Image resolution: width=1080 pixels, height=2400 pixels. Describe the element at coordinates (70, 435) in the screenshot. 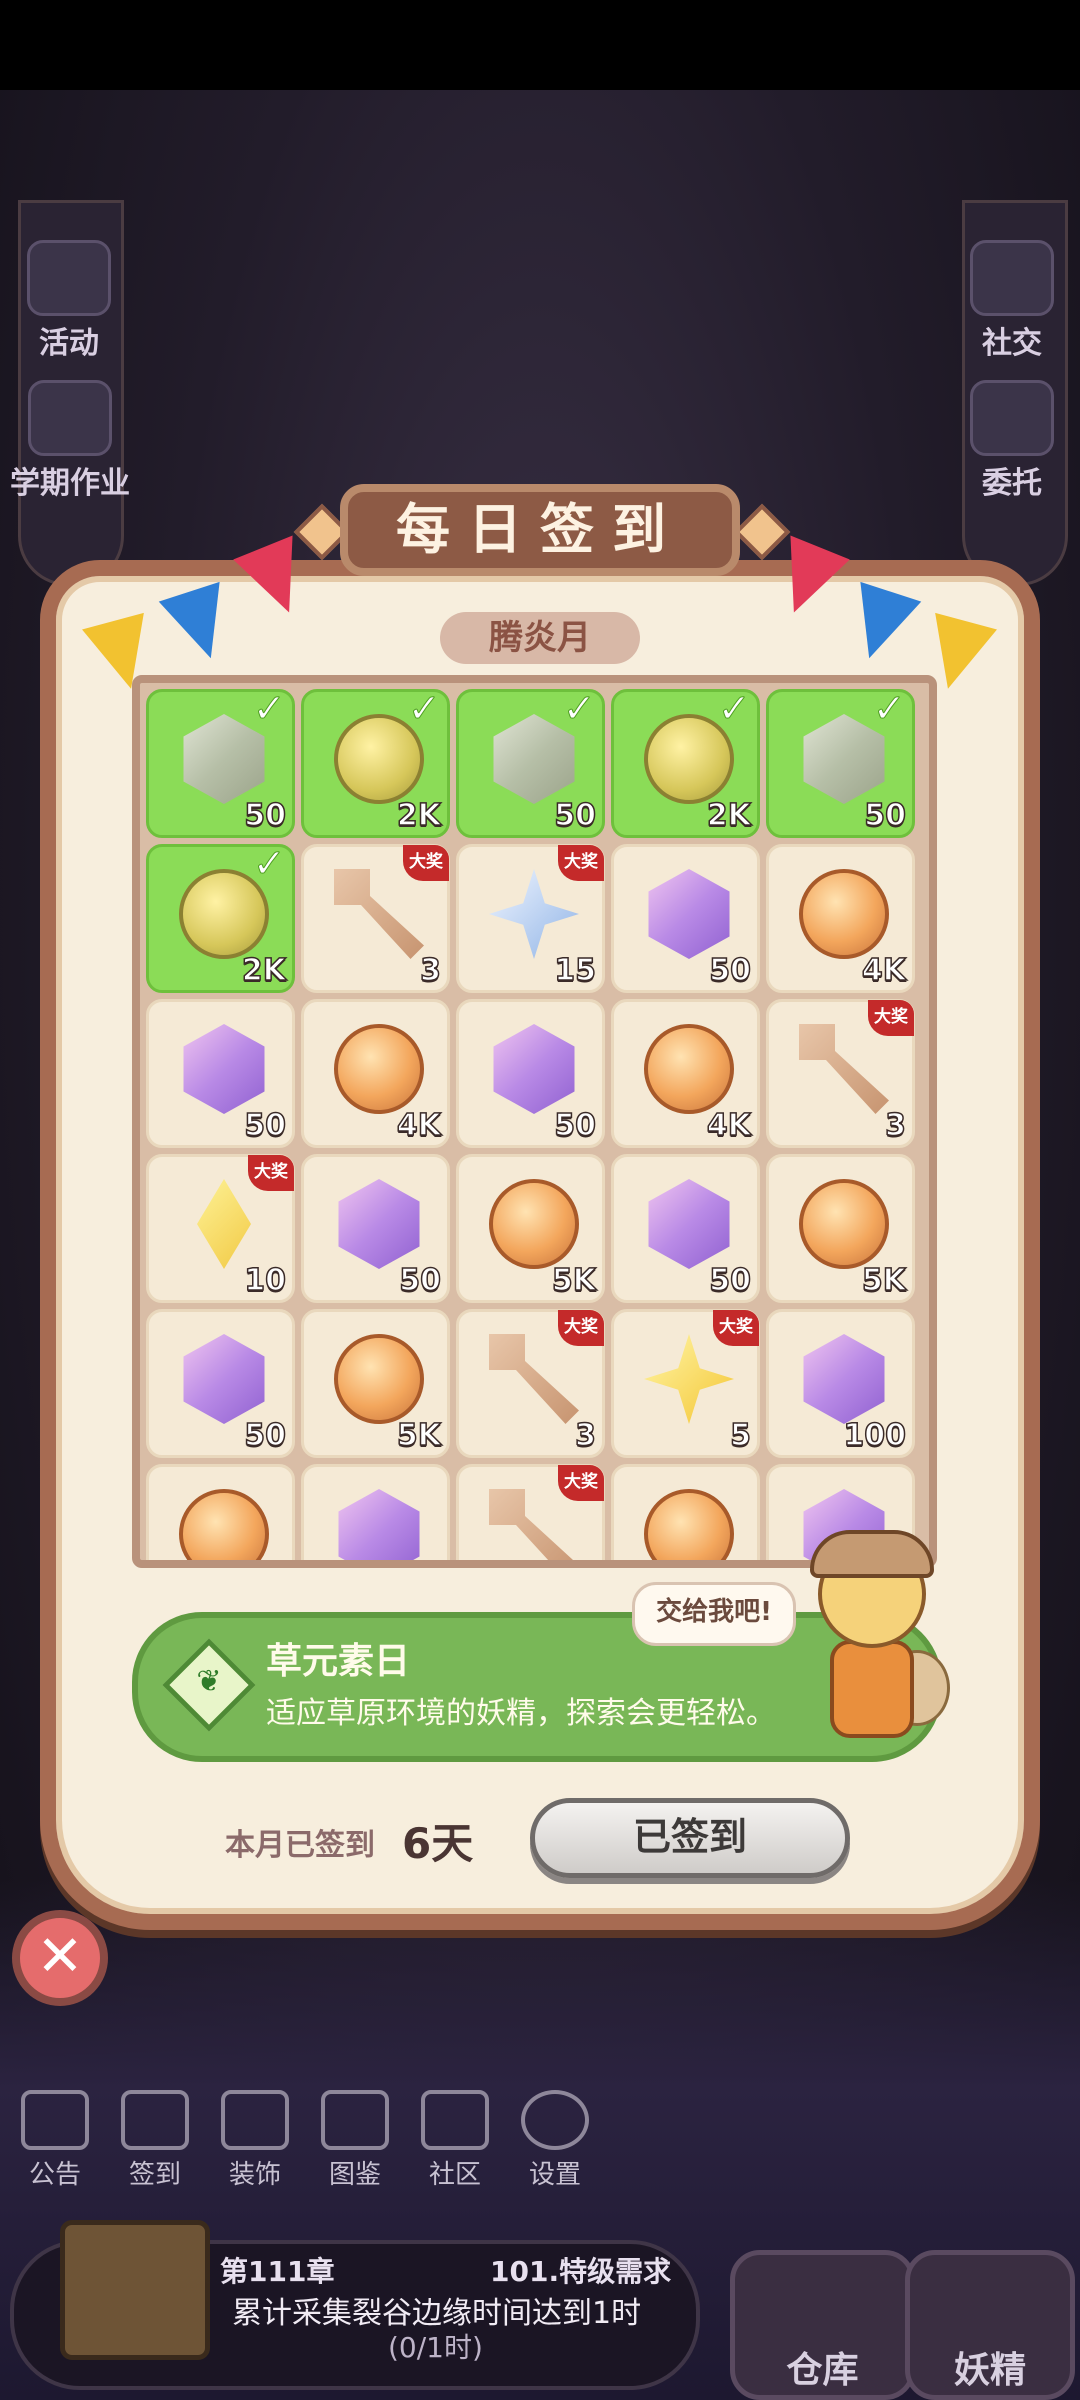

I see `side-tab-homework: 学期作业` at that location.